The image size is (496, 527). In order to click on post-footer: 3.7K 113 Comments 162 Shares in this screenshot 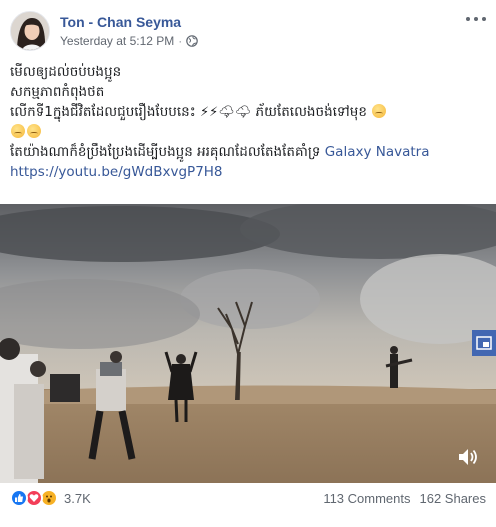, I will do `click(248, 499)`.